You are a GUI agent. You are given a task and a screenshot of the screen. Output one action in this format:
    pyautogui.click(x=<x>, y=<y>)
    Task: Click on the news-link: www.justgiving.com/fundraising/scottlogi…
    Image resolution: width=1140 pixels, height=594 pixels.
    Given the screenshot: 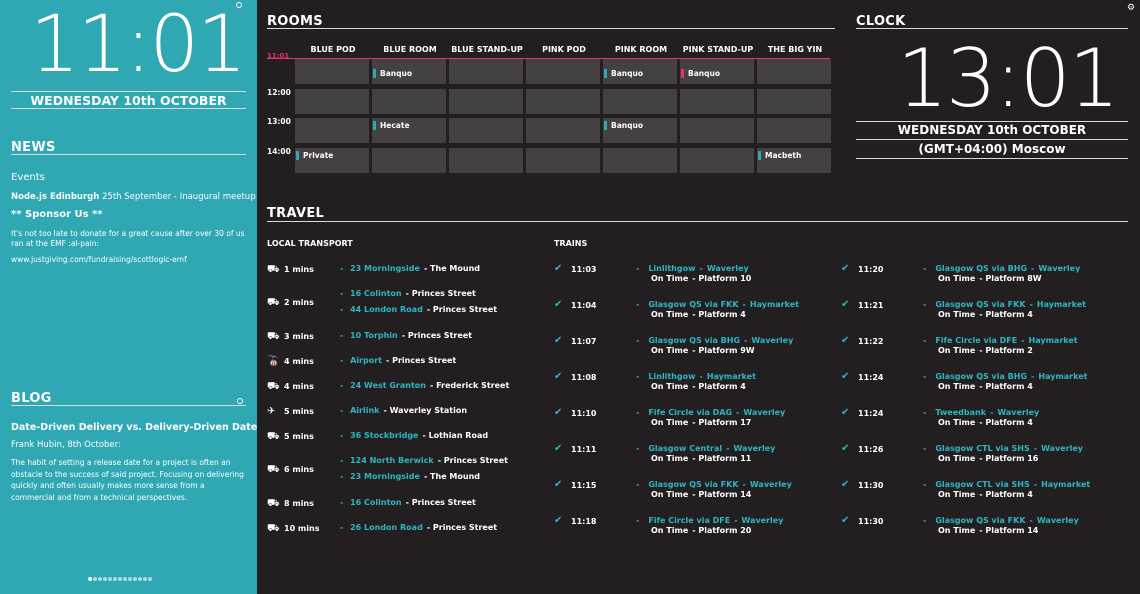 What is the action you would take?
    pyautogui.click(x=99, y=259)
    